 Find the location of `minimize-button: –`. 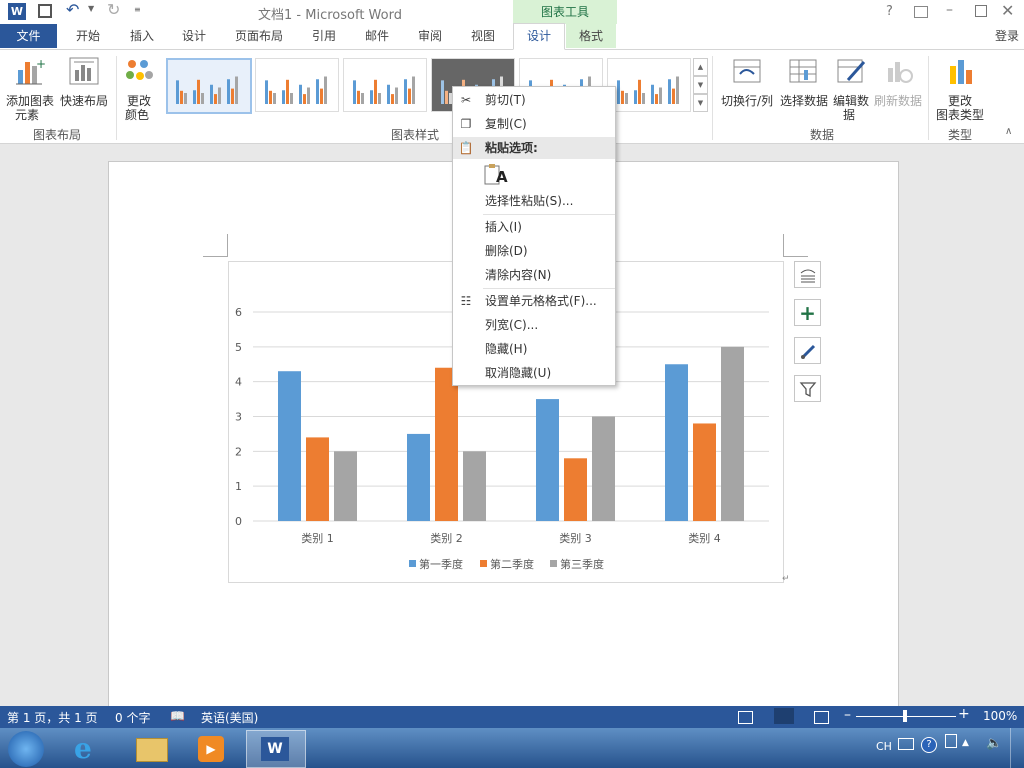

minimize-button: – is located at coordinates (949, 10).